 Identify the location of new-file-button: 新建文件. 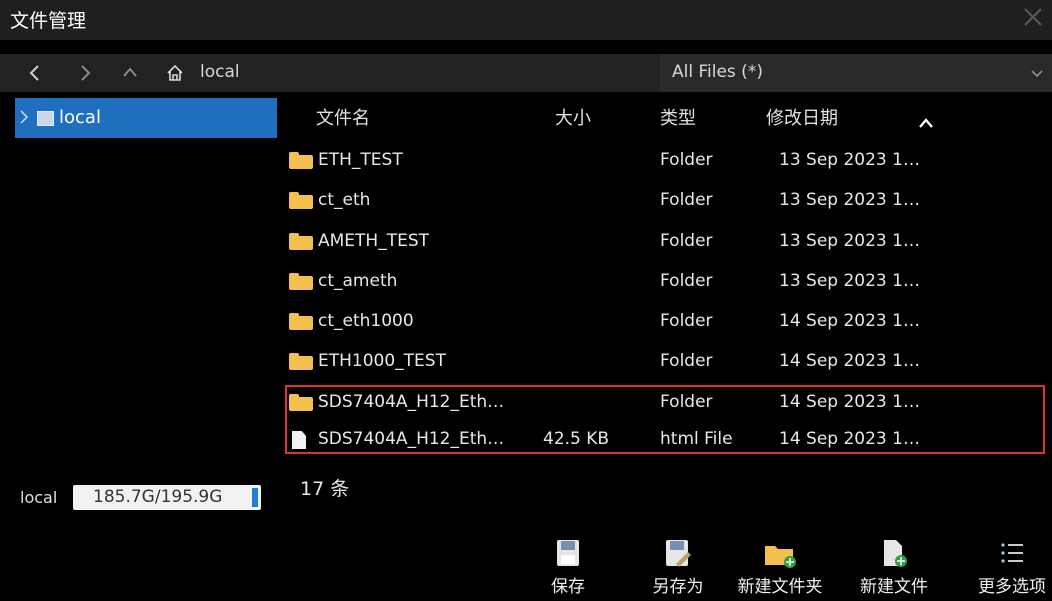
(894, 566).